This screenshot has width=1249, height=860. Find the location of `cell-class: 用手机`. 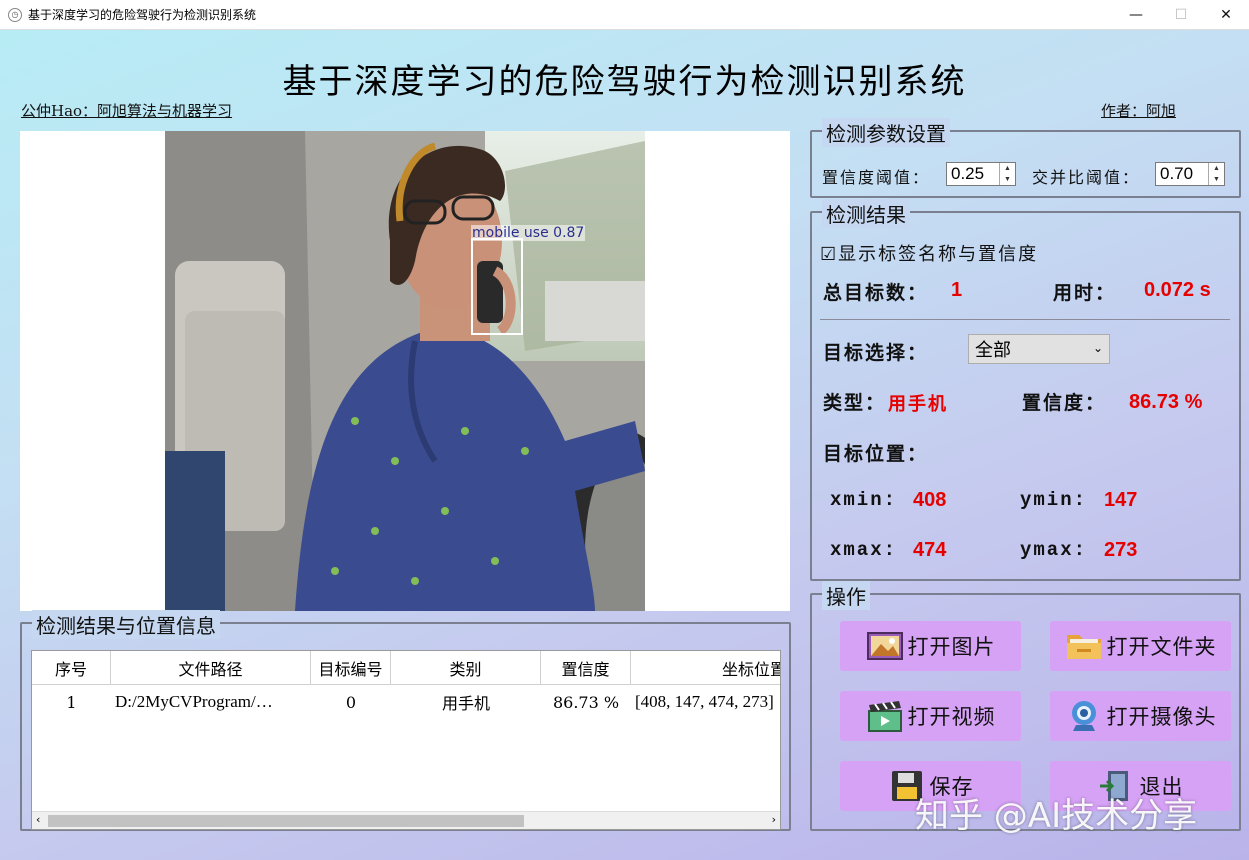

cell-class: 用手机 is located at coordinates (465, 703).